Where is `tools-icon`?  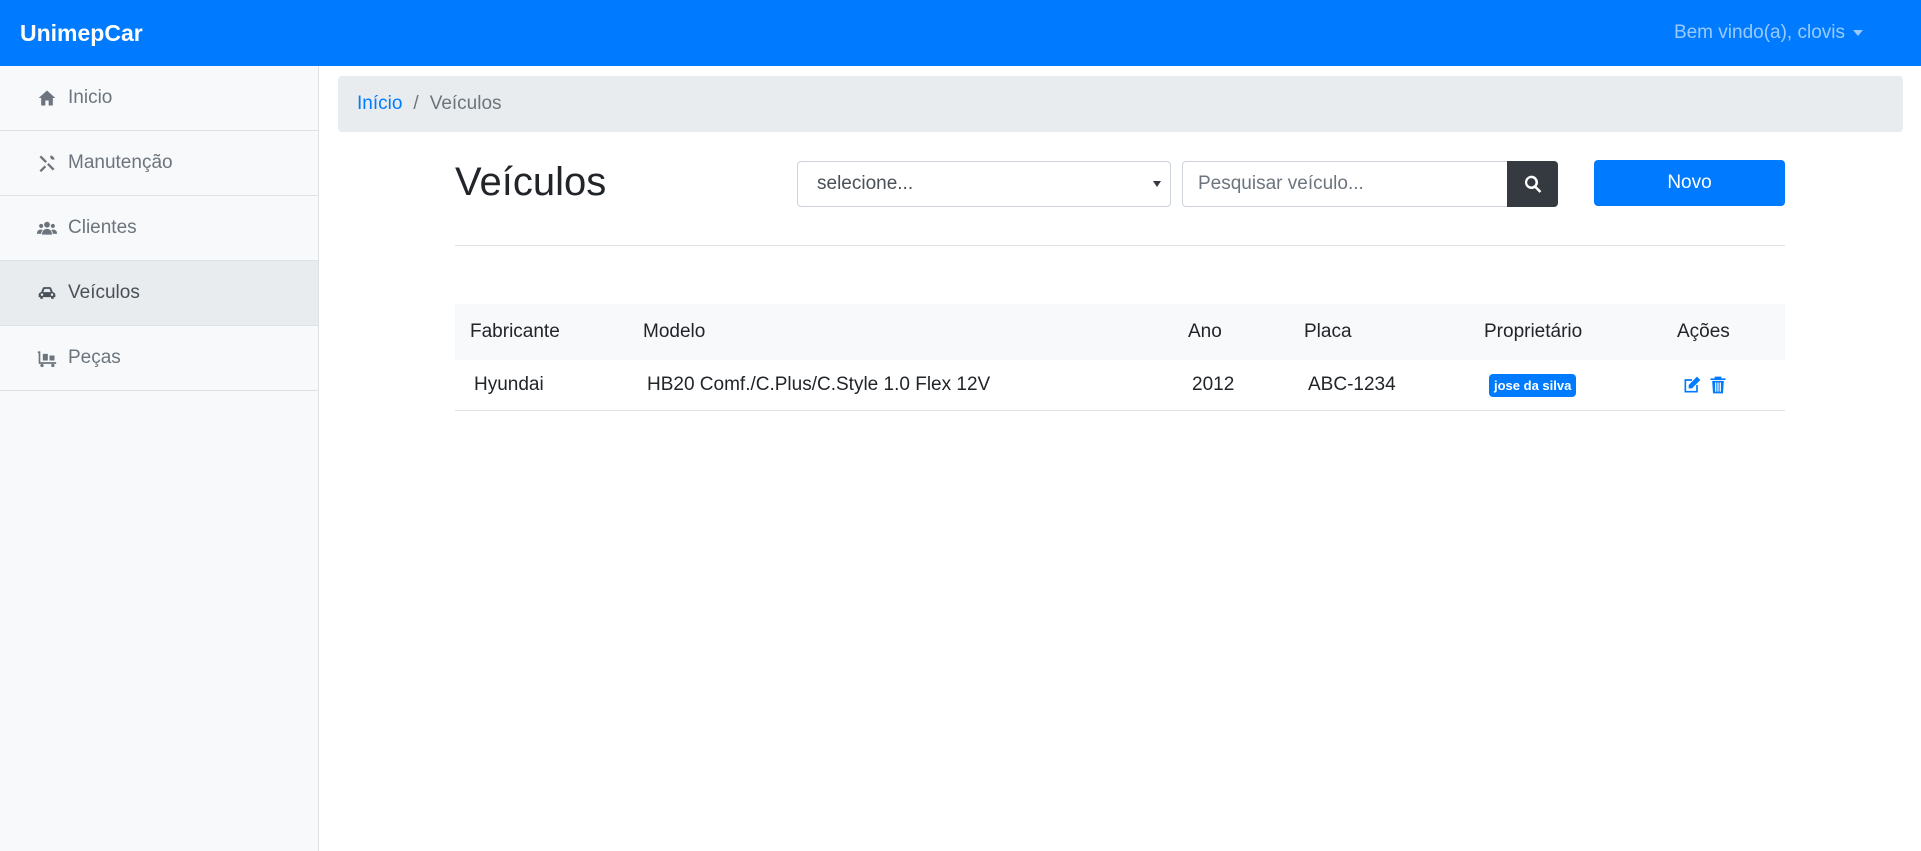
tools-icon is located at coordinates (47, 163).